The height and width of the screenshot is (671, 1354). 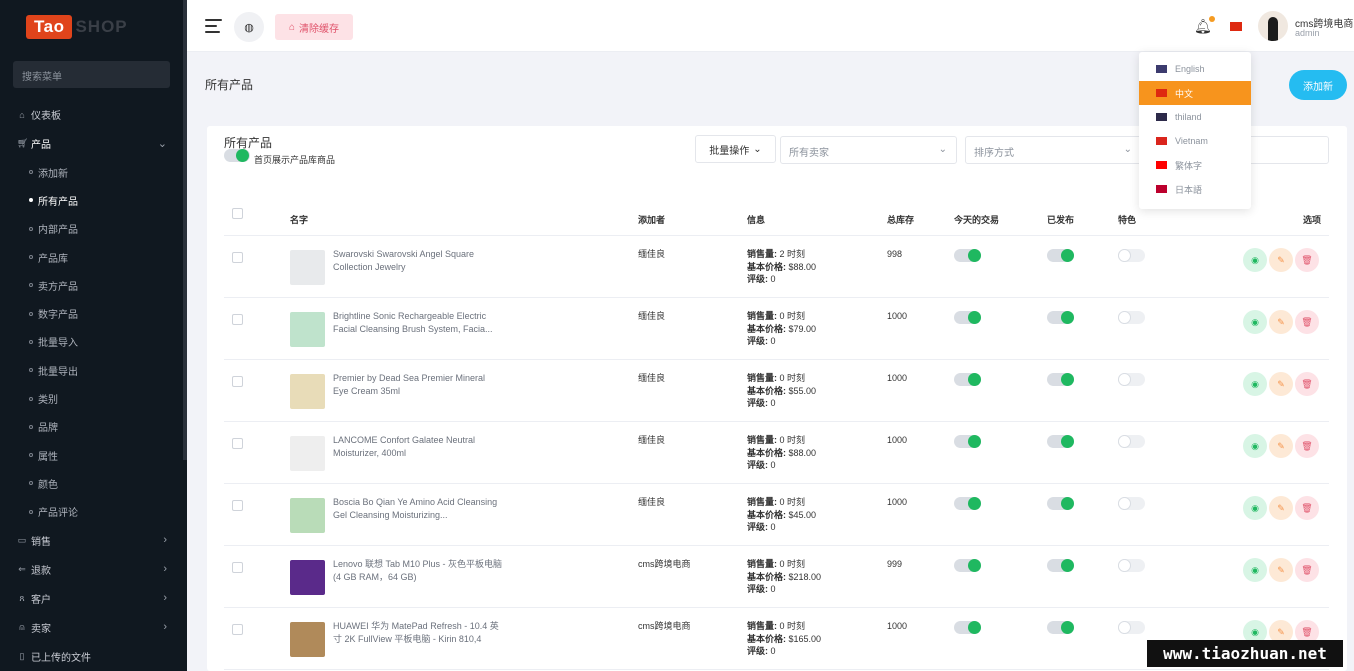 What do you see at coordinates (1195, 69) in the screenshot?
I see `language-option: English` at bounding box center [1195, 69].